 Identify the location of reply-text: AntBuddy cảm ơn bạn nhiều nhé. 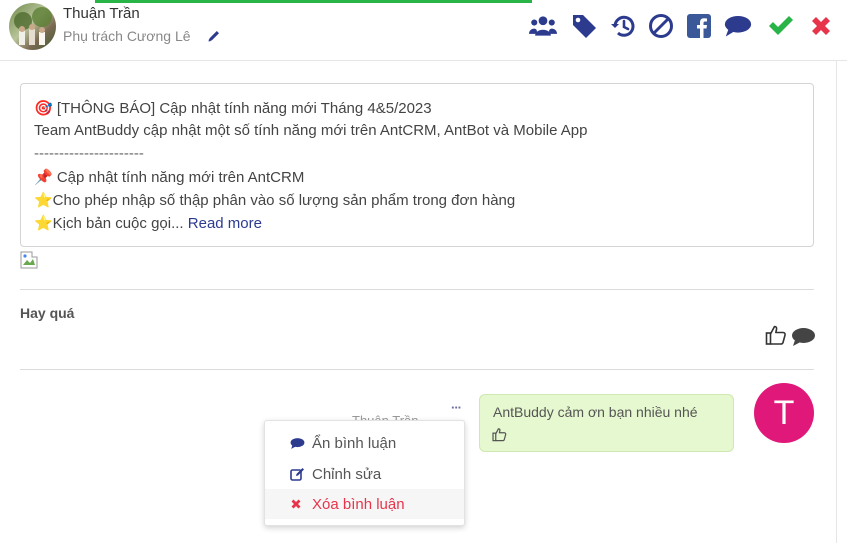
(595, 412).